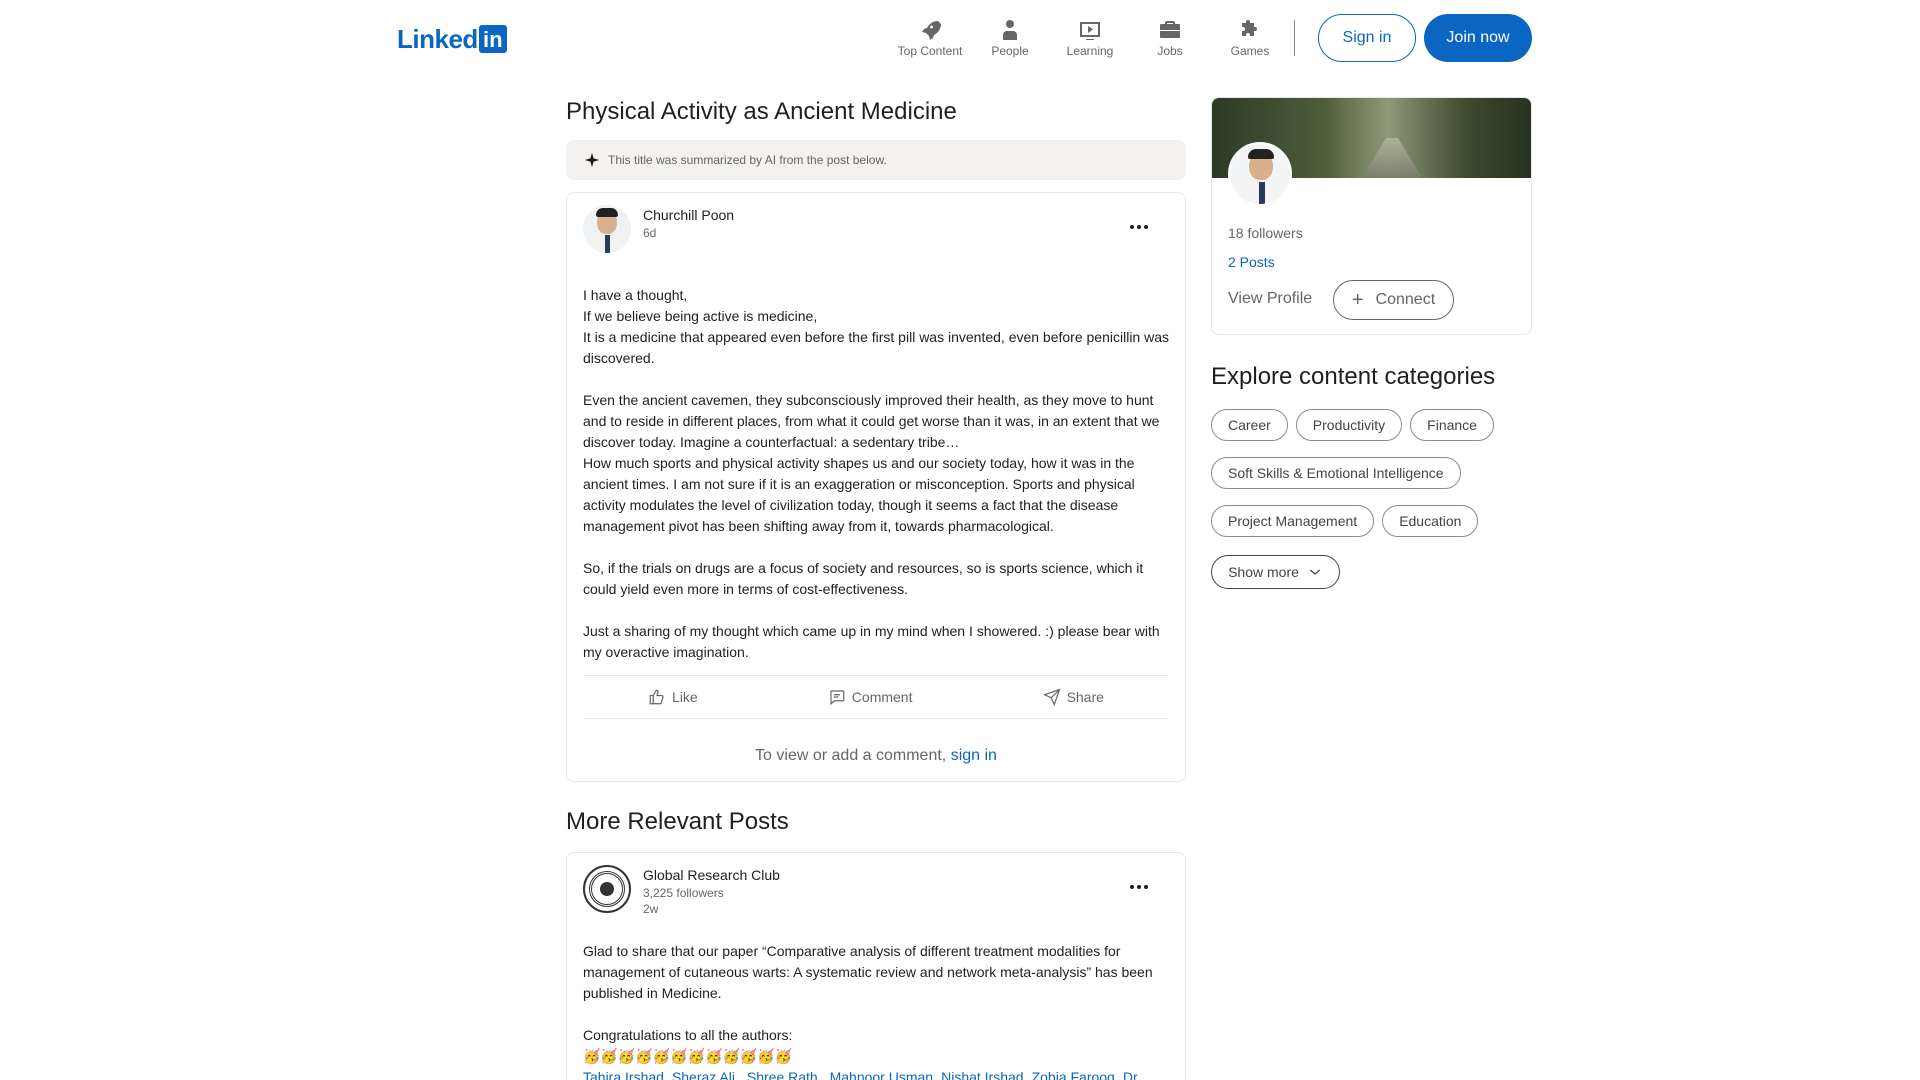  What do you see at coordinates (607, 889) in the screenshot?
I see `org-avatar` at bounding box center [607, 889].